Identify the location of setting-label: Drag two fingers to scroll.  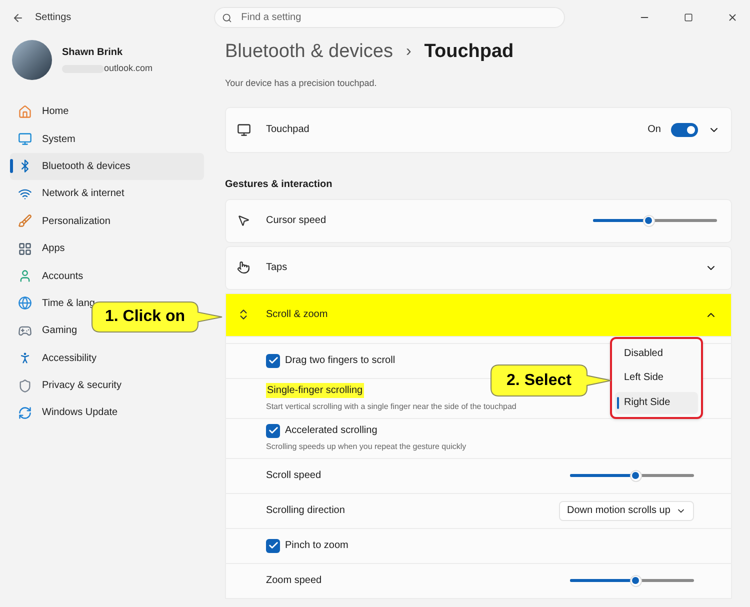
(340, 361).